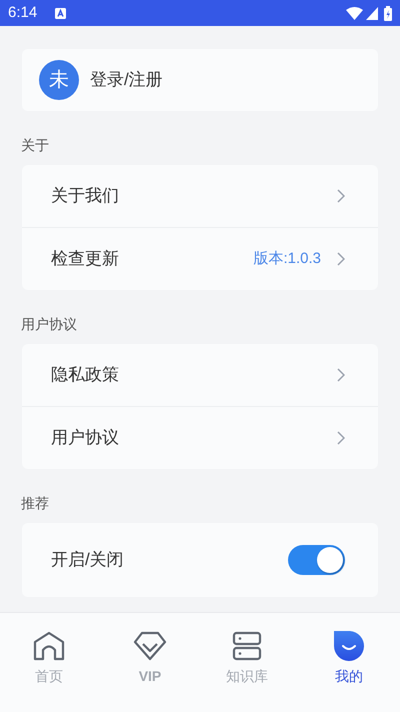 This screenshot has width=400, height=712. Describe the element at coordinates (372, 13) in the screenshot. I see `signal-icon` at that location.